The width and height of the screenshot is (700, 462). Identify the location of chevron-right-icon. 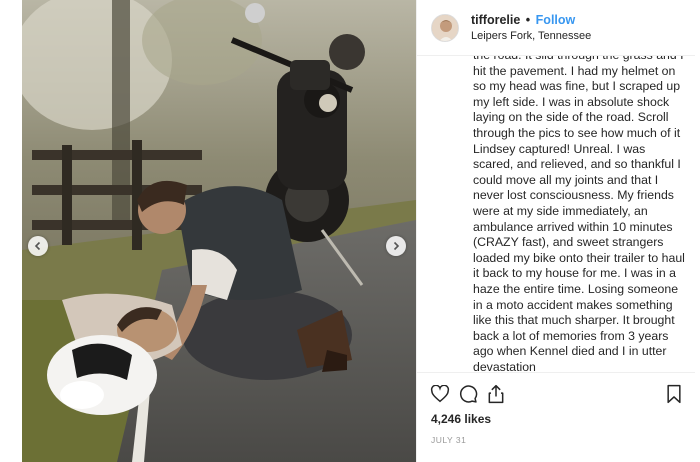
(396, 246).